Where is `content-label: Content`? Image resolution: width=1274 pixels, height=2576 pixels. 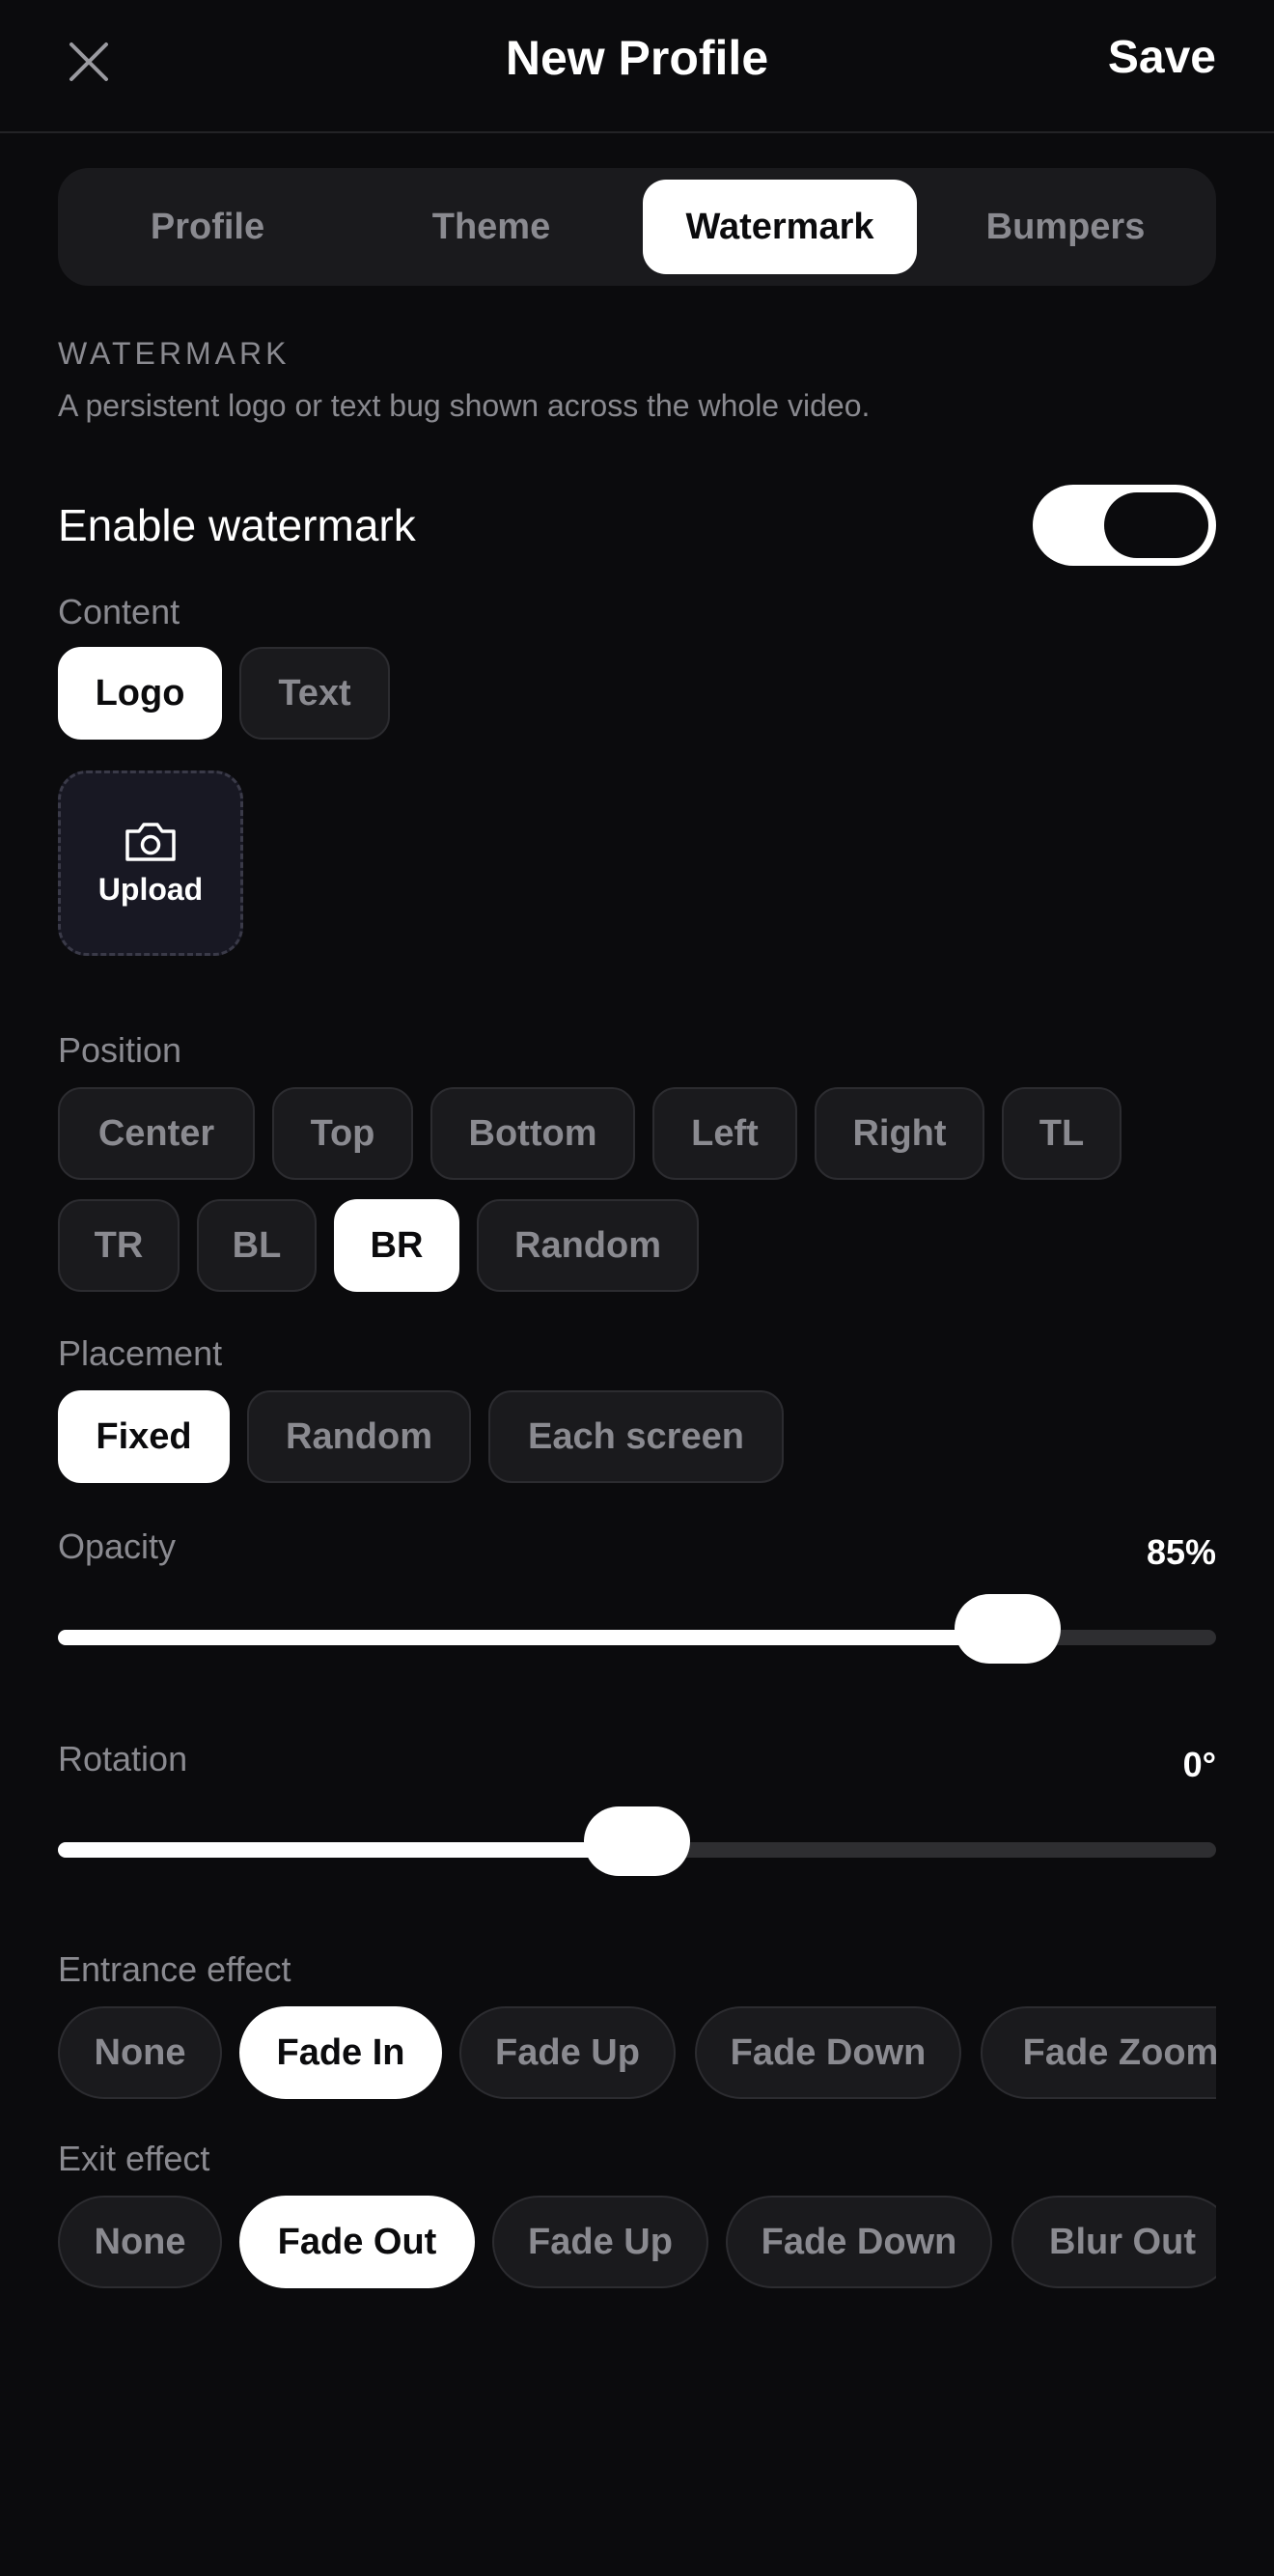 content-label: Content is located at coordinates (119, 612).